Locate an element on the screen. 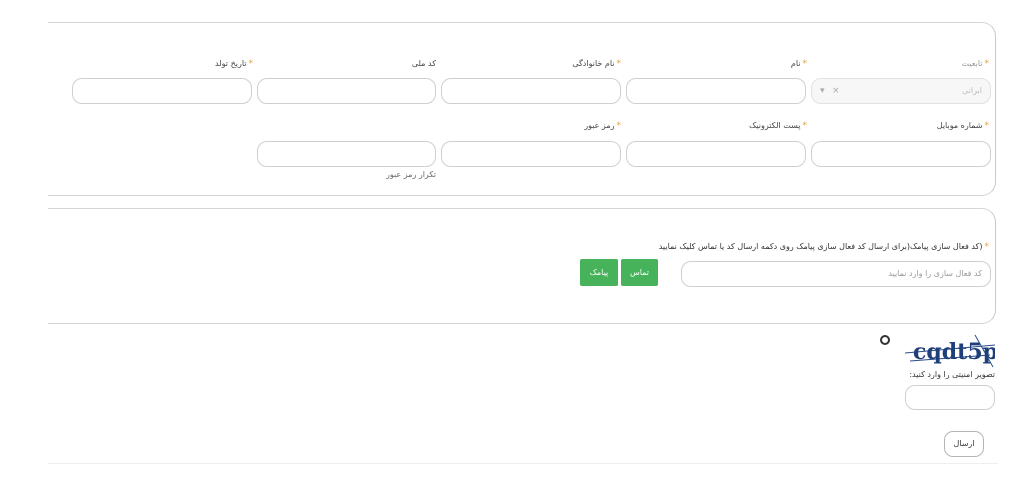 Image resolution: width=1024 pixels, height=479 pixels. captcha-label: تصویر امنیتی را وارد کنید: is located at coordinates (952, 374).